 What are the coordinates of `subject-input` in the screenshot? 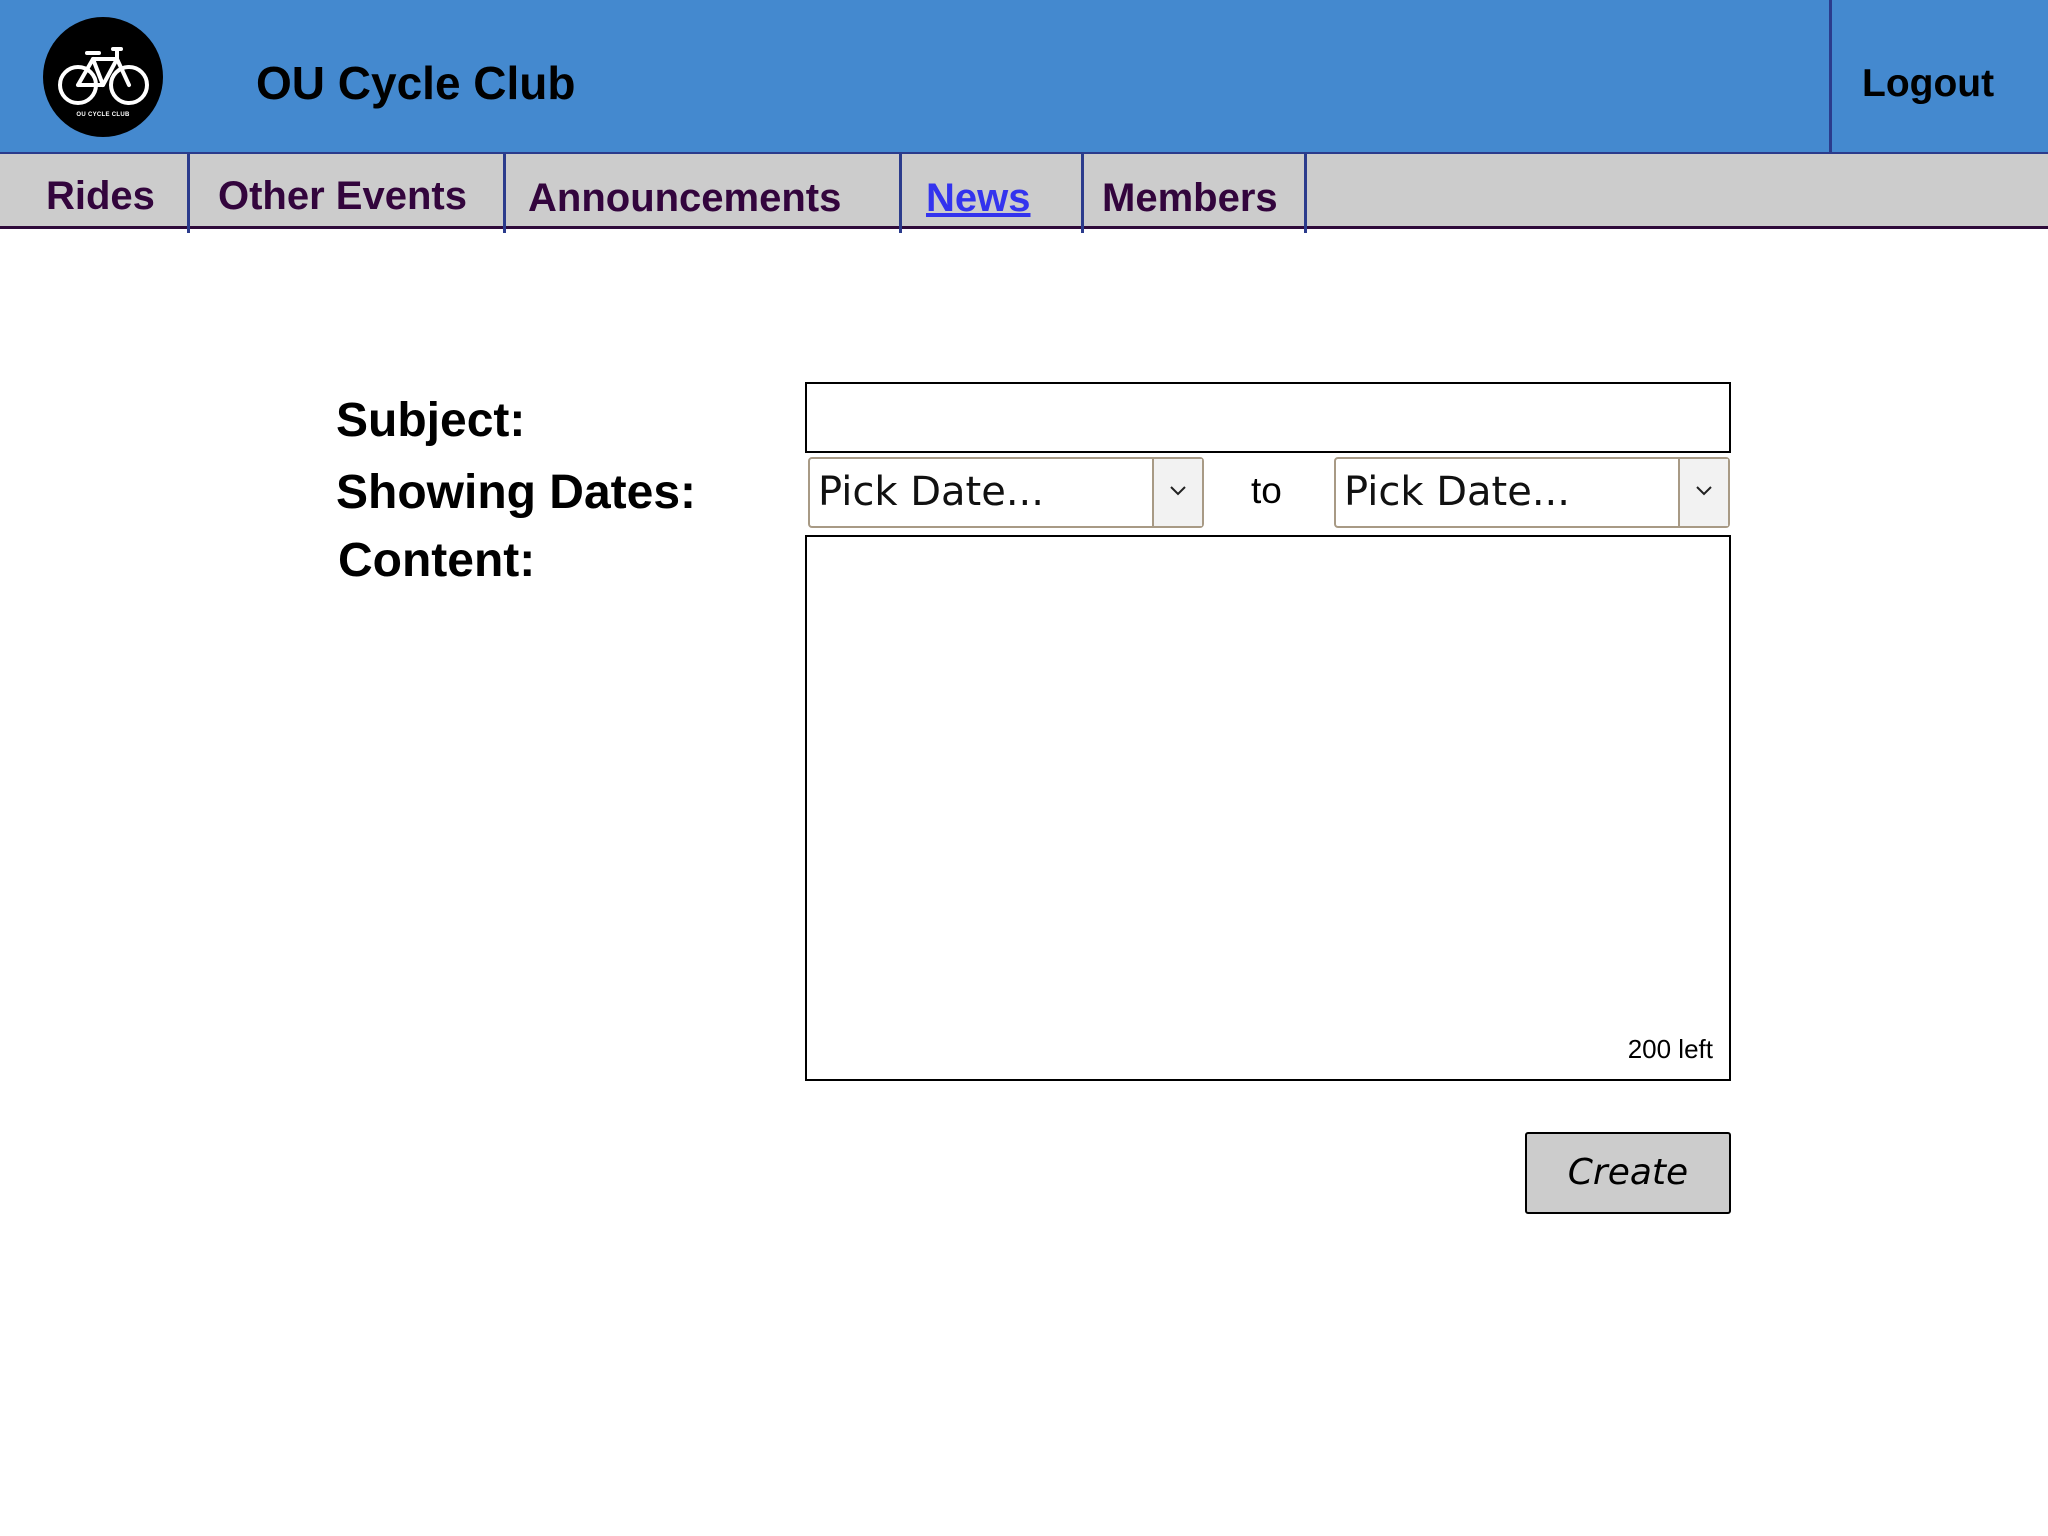 It's located at (1268, 417).